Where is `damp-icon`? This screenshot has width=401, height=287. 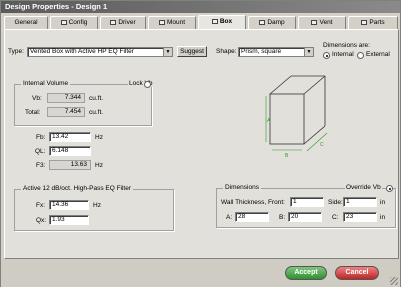 damp-icon is located at coordinates (262, 22).